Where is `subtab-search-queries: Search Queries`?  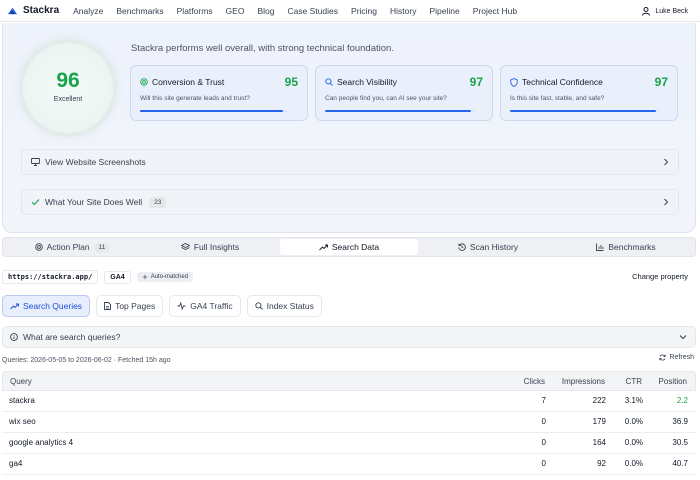
subtab-search-queries: Search Queries is located at coordinates (46, 306).